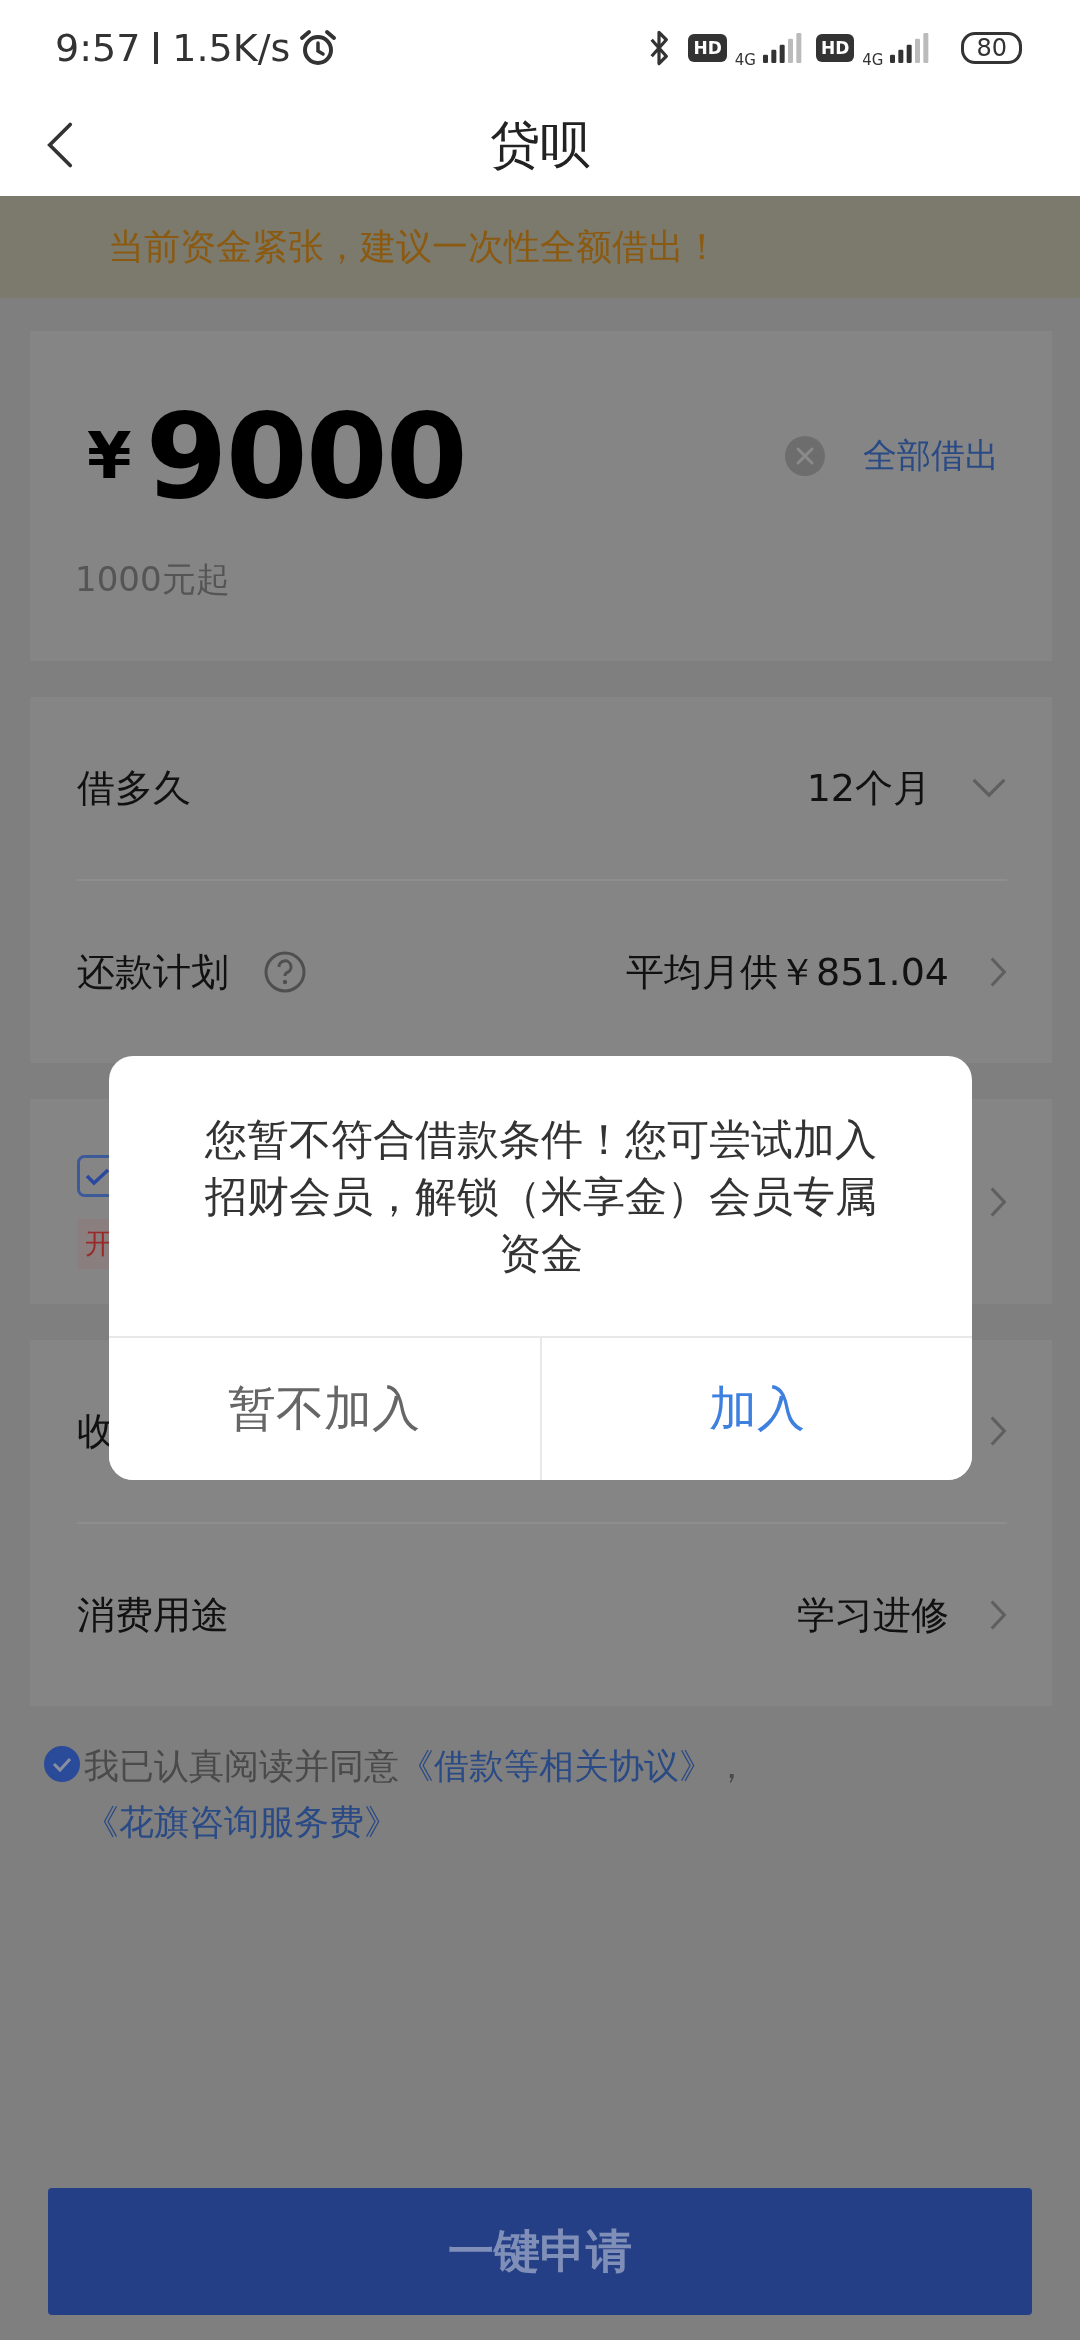 Image resolution: width=1080 pixels, height=2340 pixels. What do you see at coordinates (60, 145) in the screenshot?
I see `back-icon` at bounding box center [60, 145].